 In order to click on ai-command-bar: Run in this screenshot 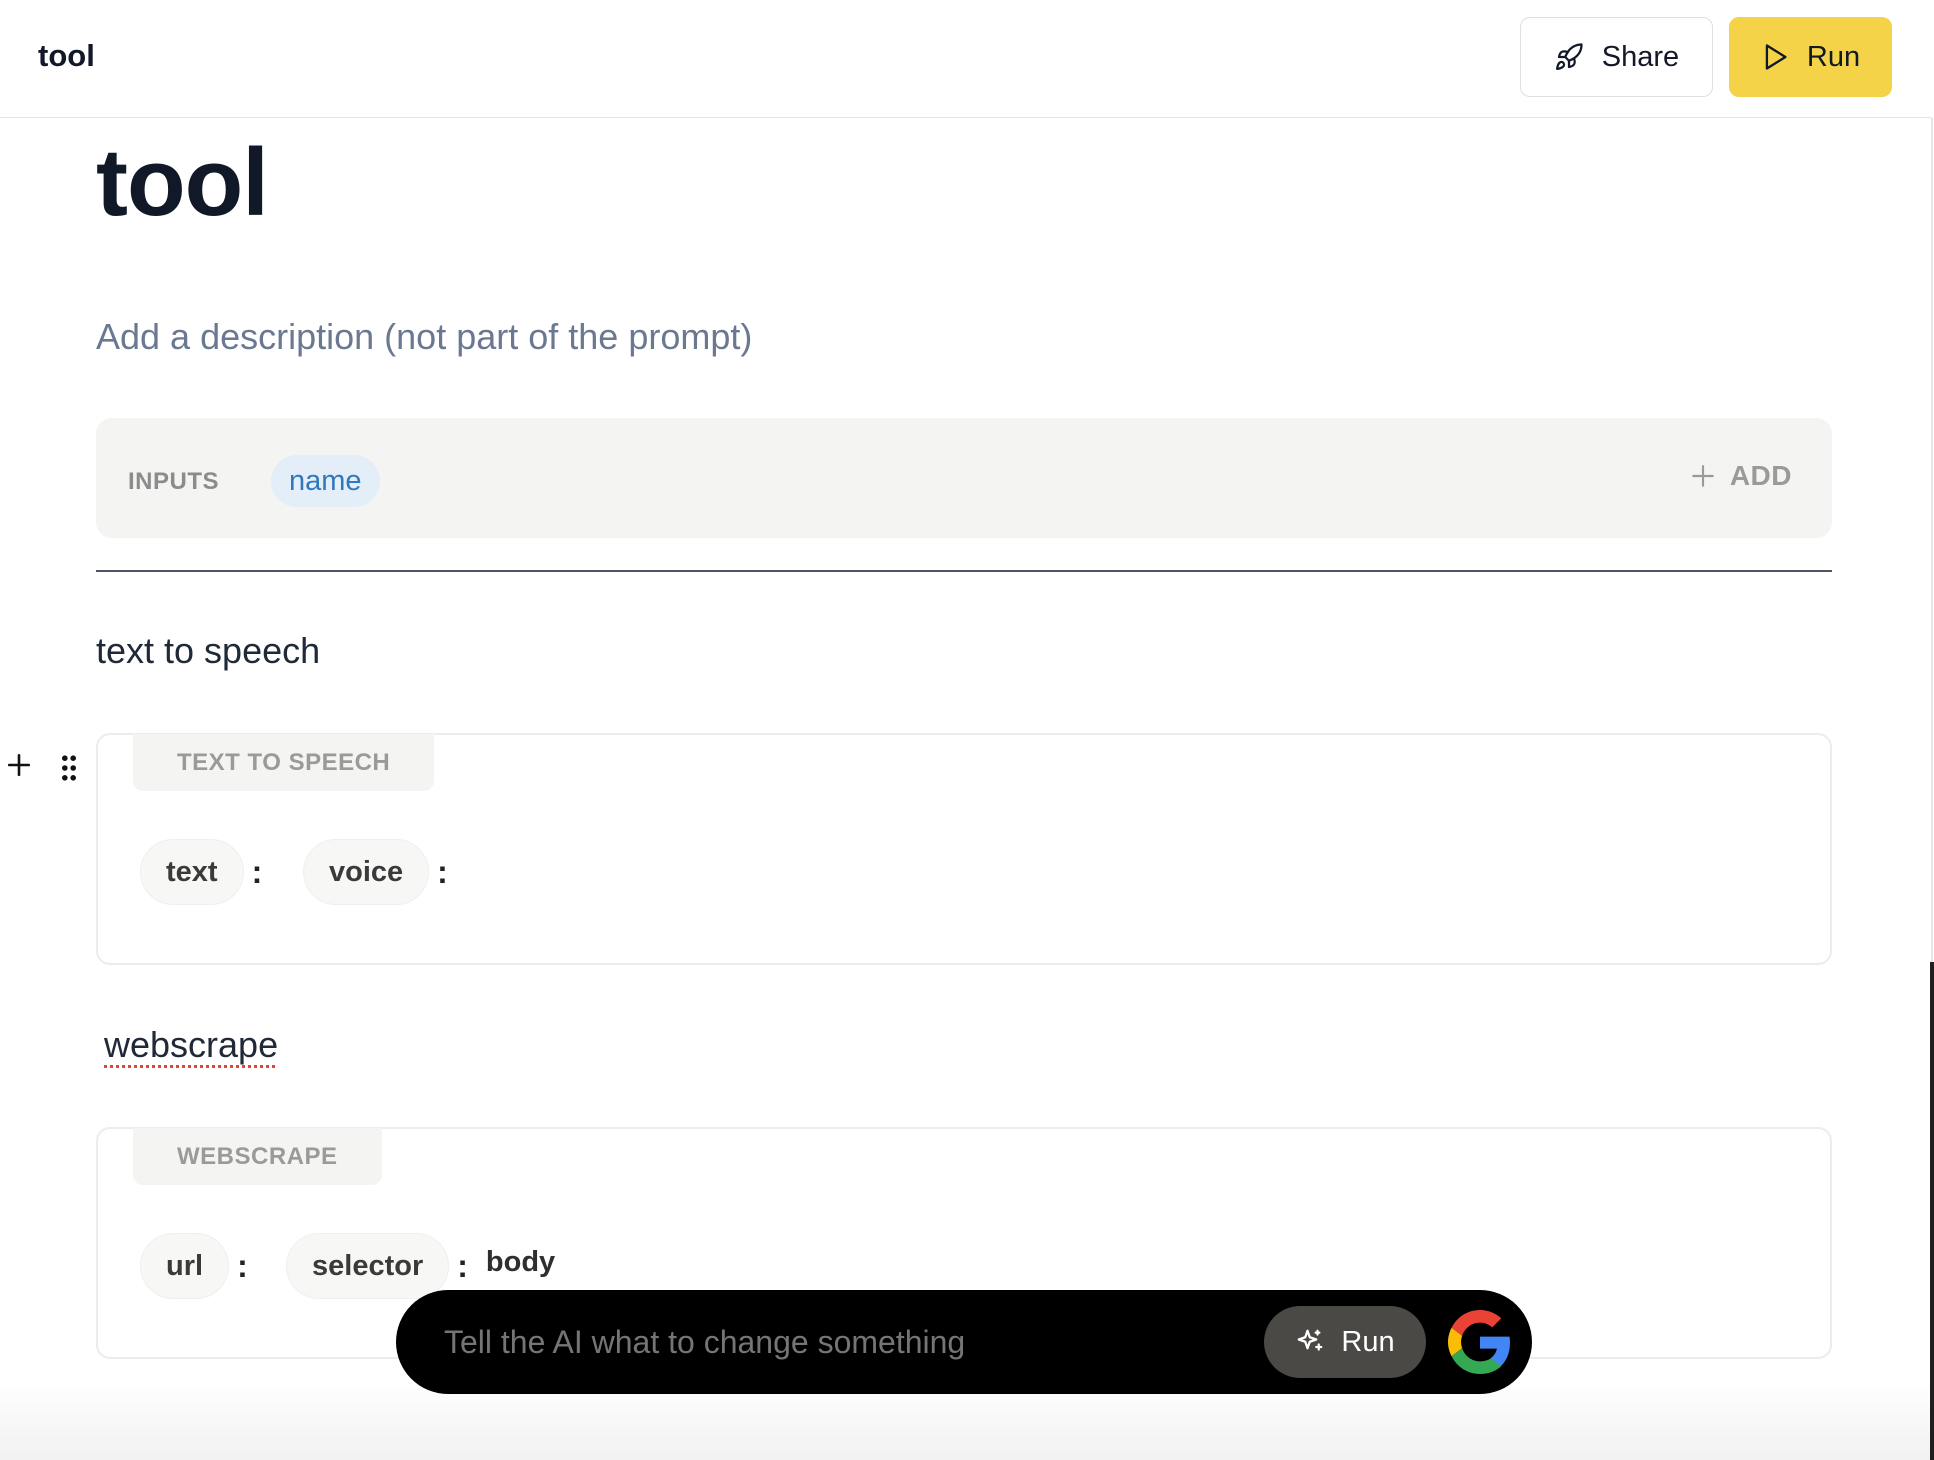, I will do `click(964, 1342)`.